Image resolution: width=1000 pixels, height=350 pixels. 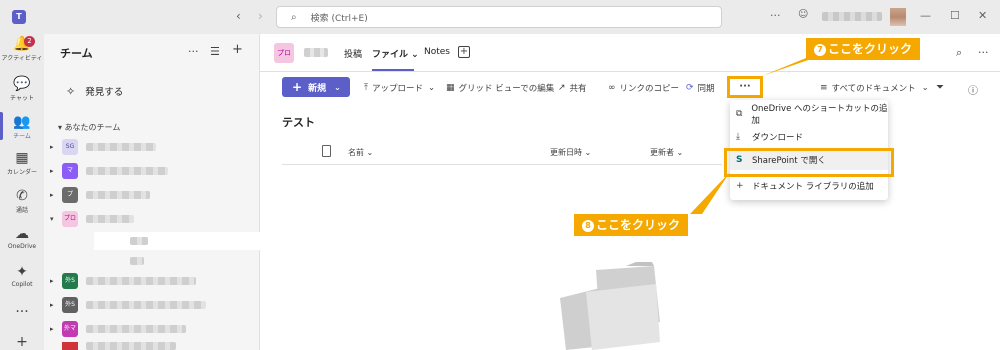 I want to click on callout-step-8: 8 ここをクリック, so click(x=631, y=225).